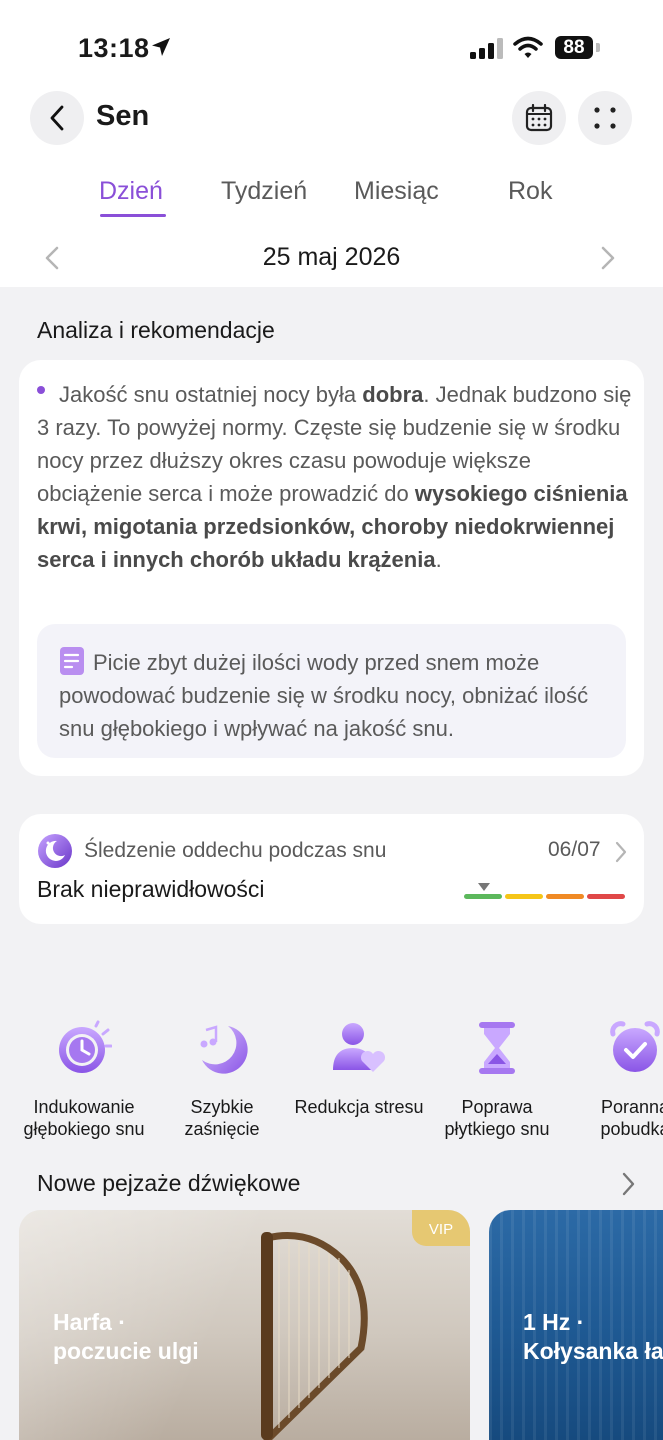 This screenshot has width=663, height=1440. What do you see at coordinates (126, 1336) in the screenshot?
I see `soundscape-title-harp: Harfa · poczucie ulgi` at bounding box center [126, 1336].